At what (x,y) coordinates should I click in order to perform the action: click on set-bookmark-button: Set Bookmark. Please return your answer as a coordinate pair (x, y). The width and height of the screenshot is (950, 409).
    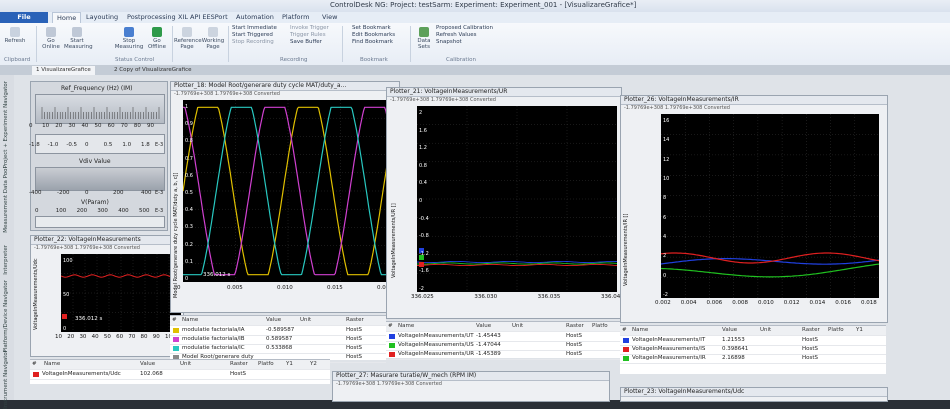
    Looking at the image, I should click on (373, 28).